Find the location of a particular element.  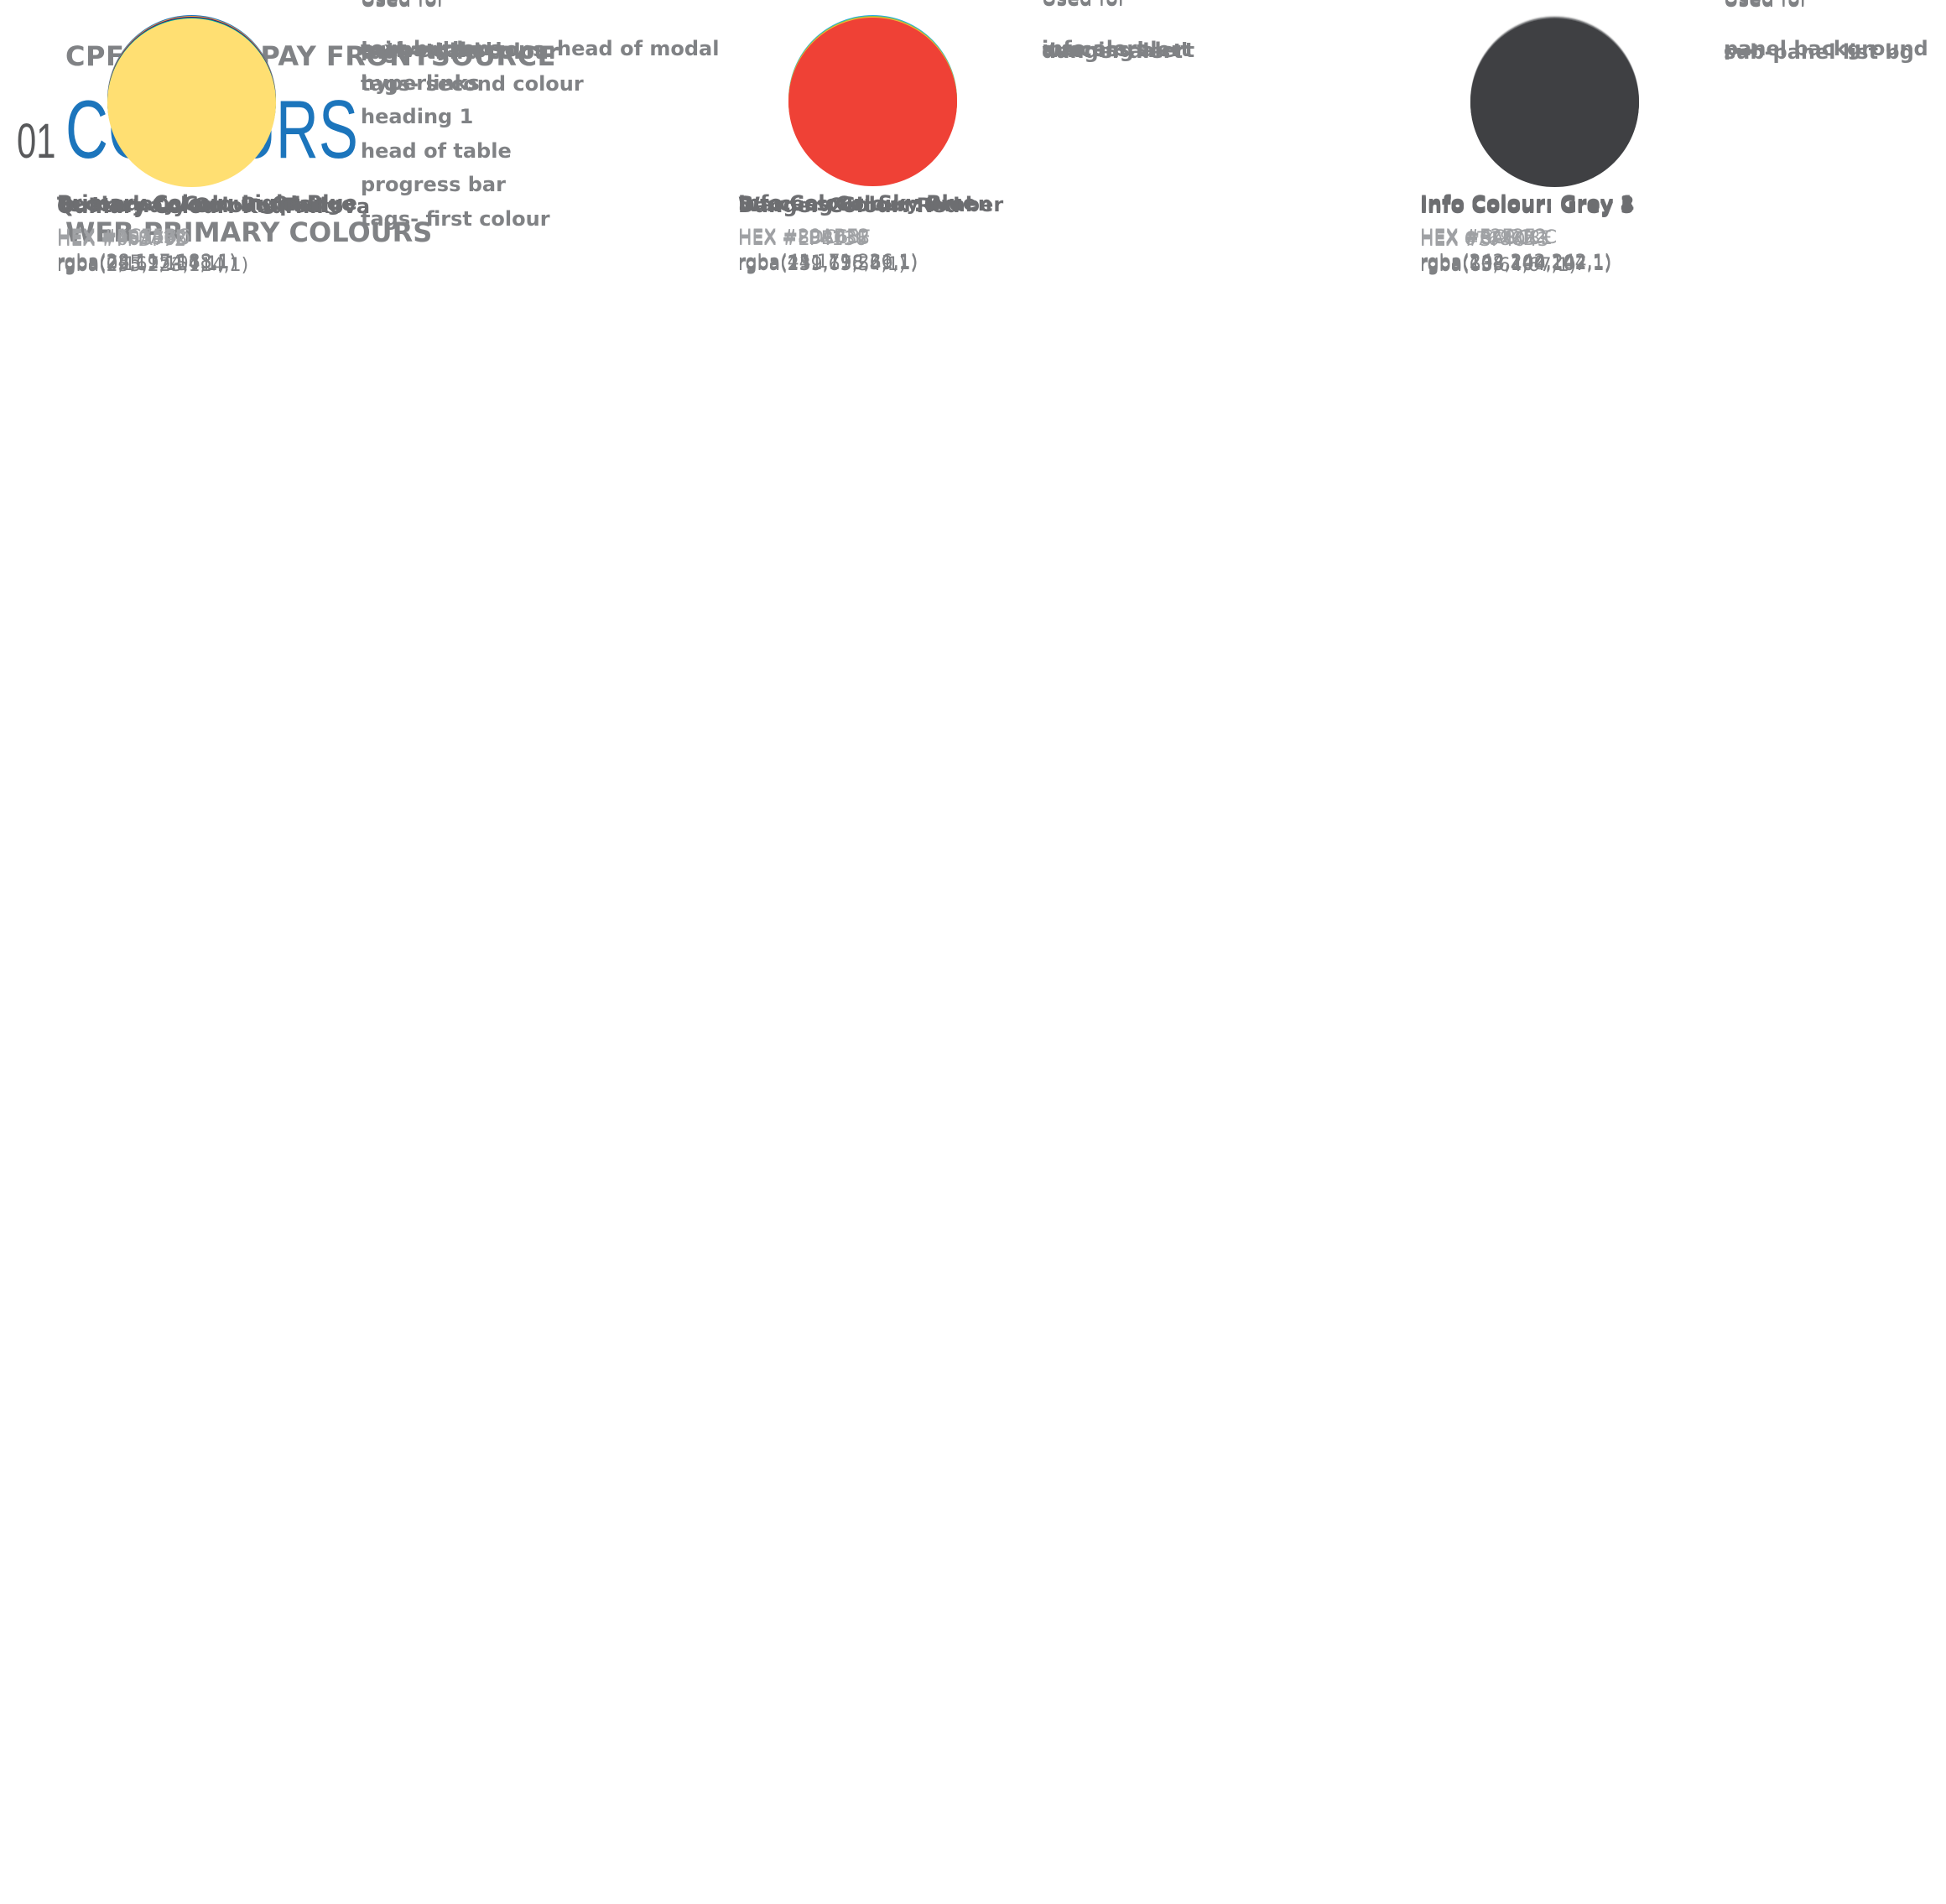

colour-hex: HEX #FFDF72 is located at coordinates (121, 240).